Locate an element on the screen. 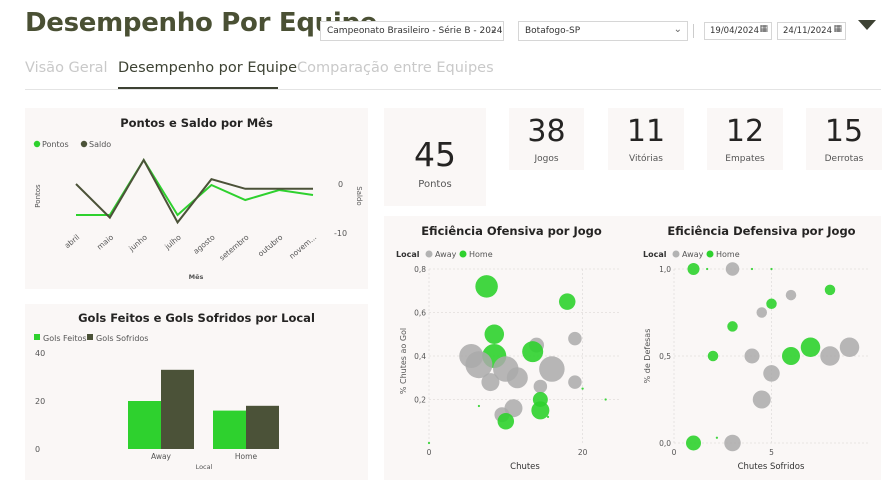 Image resolution: width=896 pixels, height=497 pixels. goals-legend: Gols Feitos Gols Sofridos is located at coordinates (91, 338).